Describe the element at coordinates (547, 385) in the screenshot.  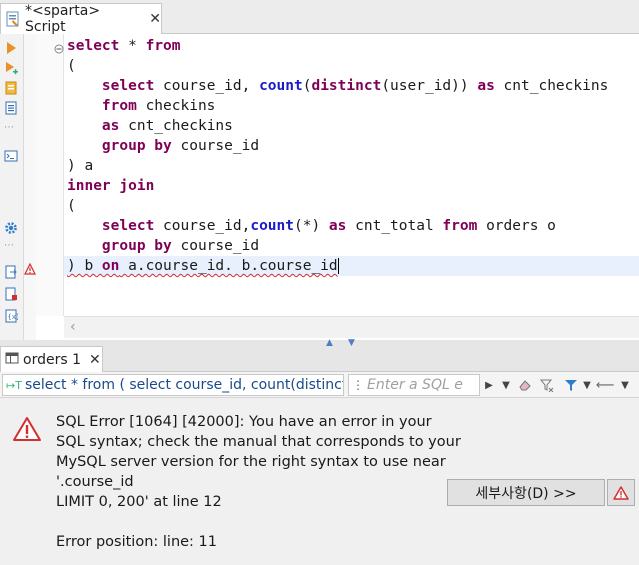
I see `filter-settings-icon` at that location.